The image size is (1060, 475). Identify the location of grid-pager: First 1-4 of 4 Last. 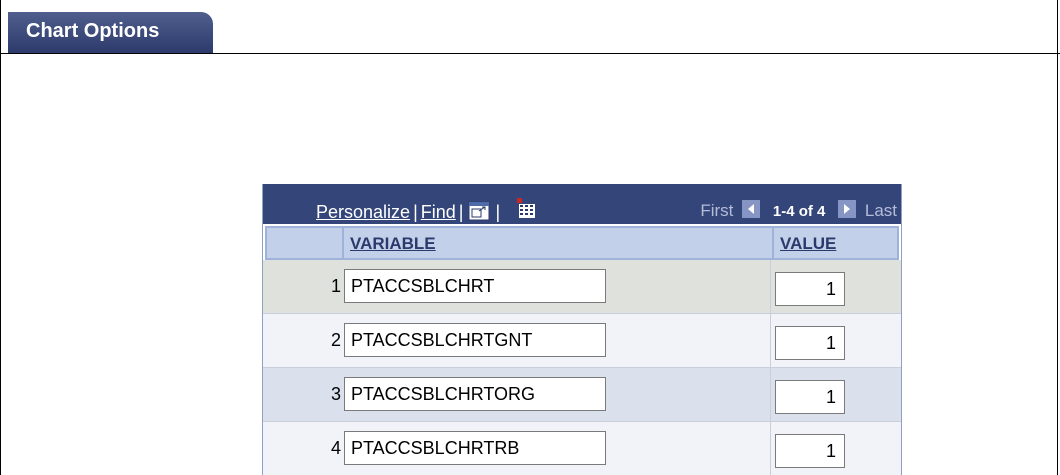
(798, 210).